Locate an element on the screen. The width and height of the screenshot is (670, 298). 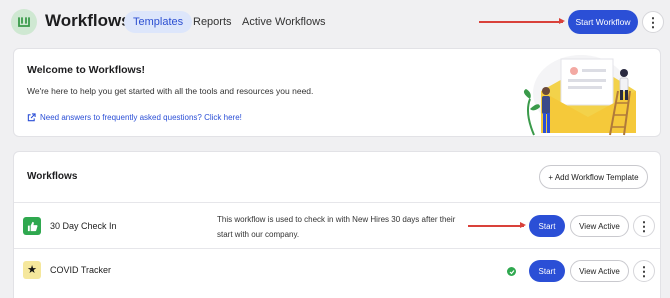
workflow-row: ★ COVID Tracker Start View Active ⋮ is located at coordinates (337, 270).